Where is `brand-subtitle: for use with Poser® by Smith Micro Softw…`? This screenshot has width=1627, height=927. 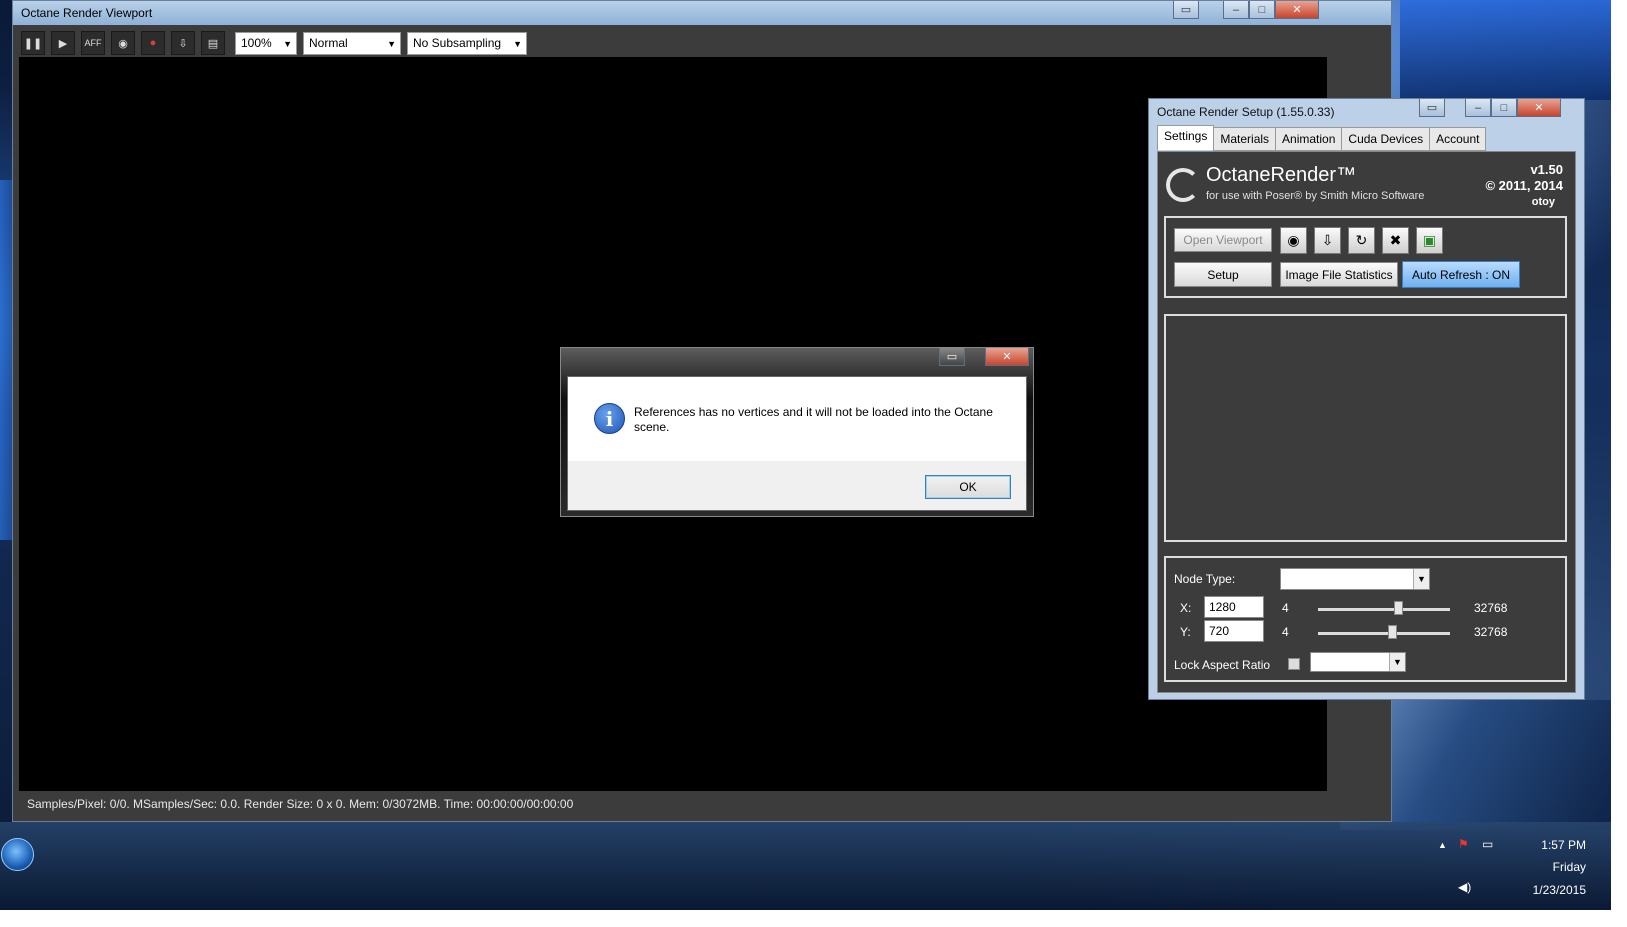
brand-subtitle: for use with Poser® by Smith Micro Softw… is located at coordinates (1315, 196).